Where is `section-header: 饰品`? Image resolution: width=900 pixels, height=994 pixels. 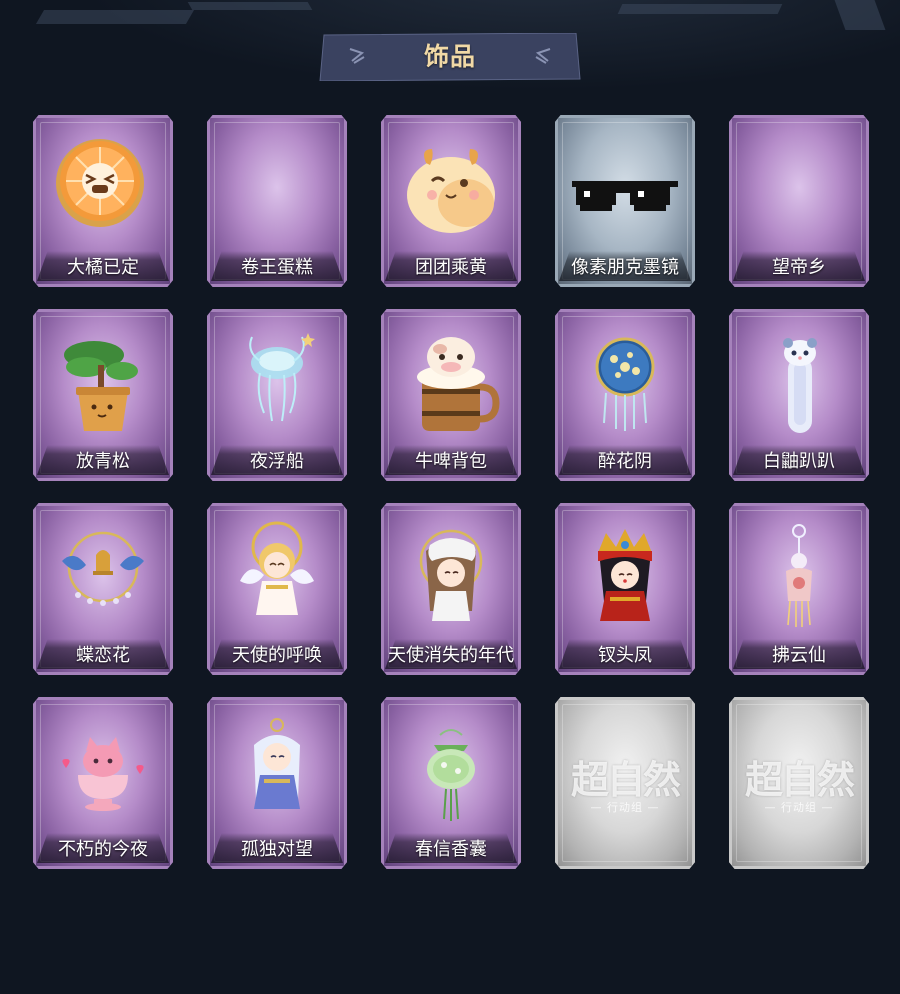
section-header: 饰品 is located at coordinates (450, 57).